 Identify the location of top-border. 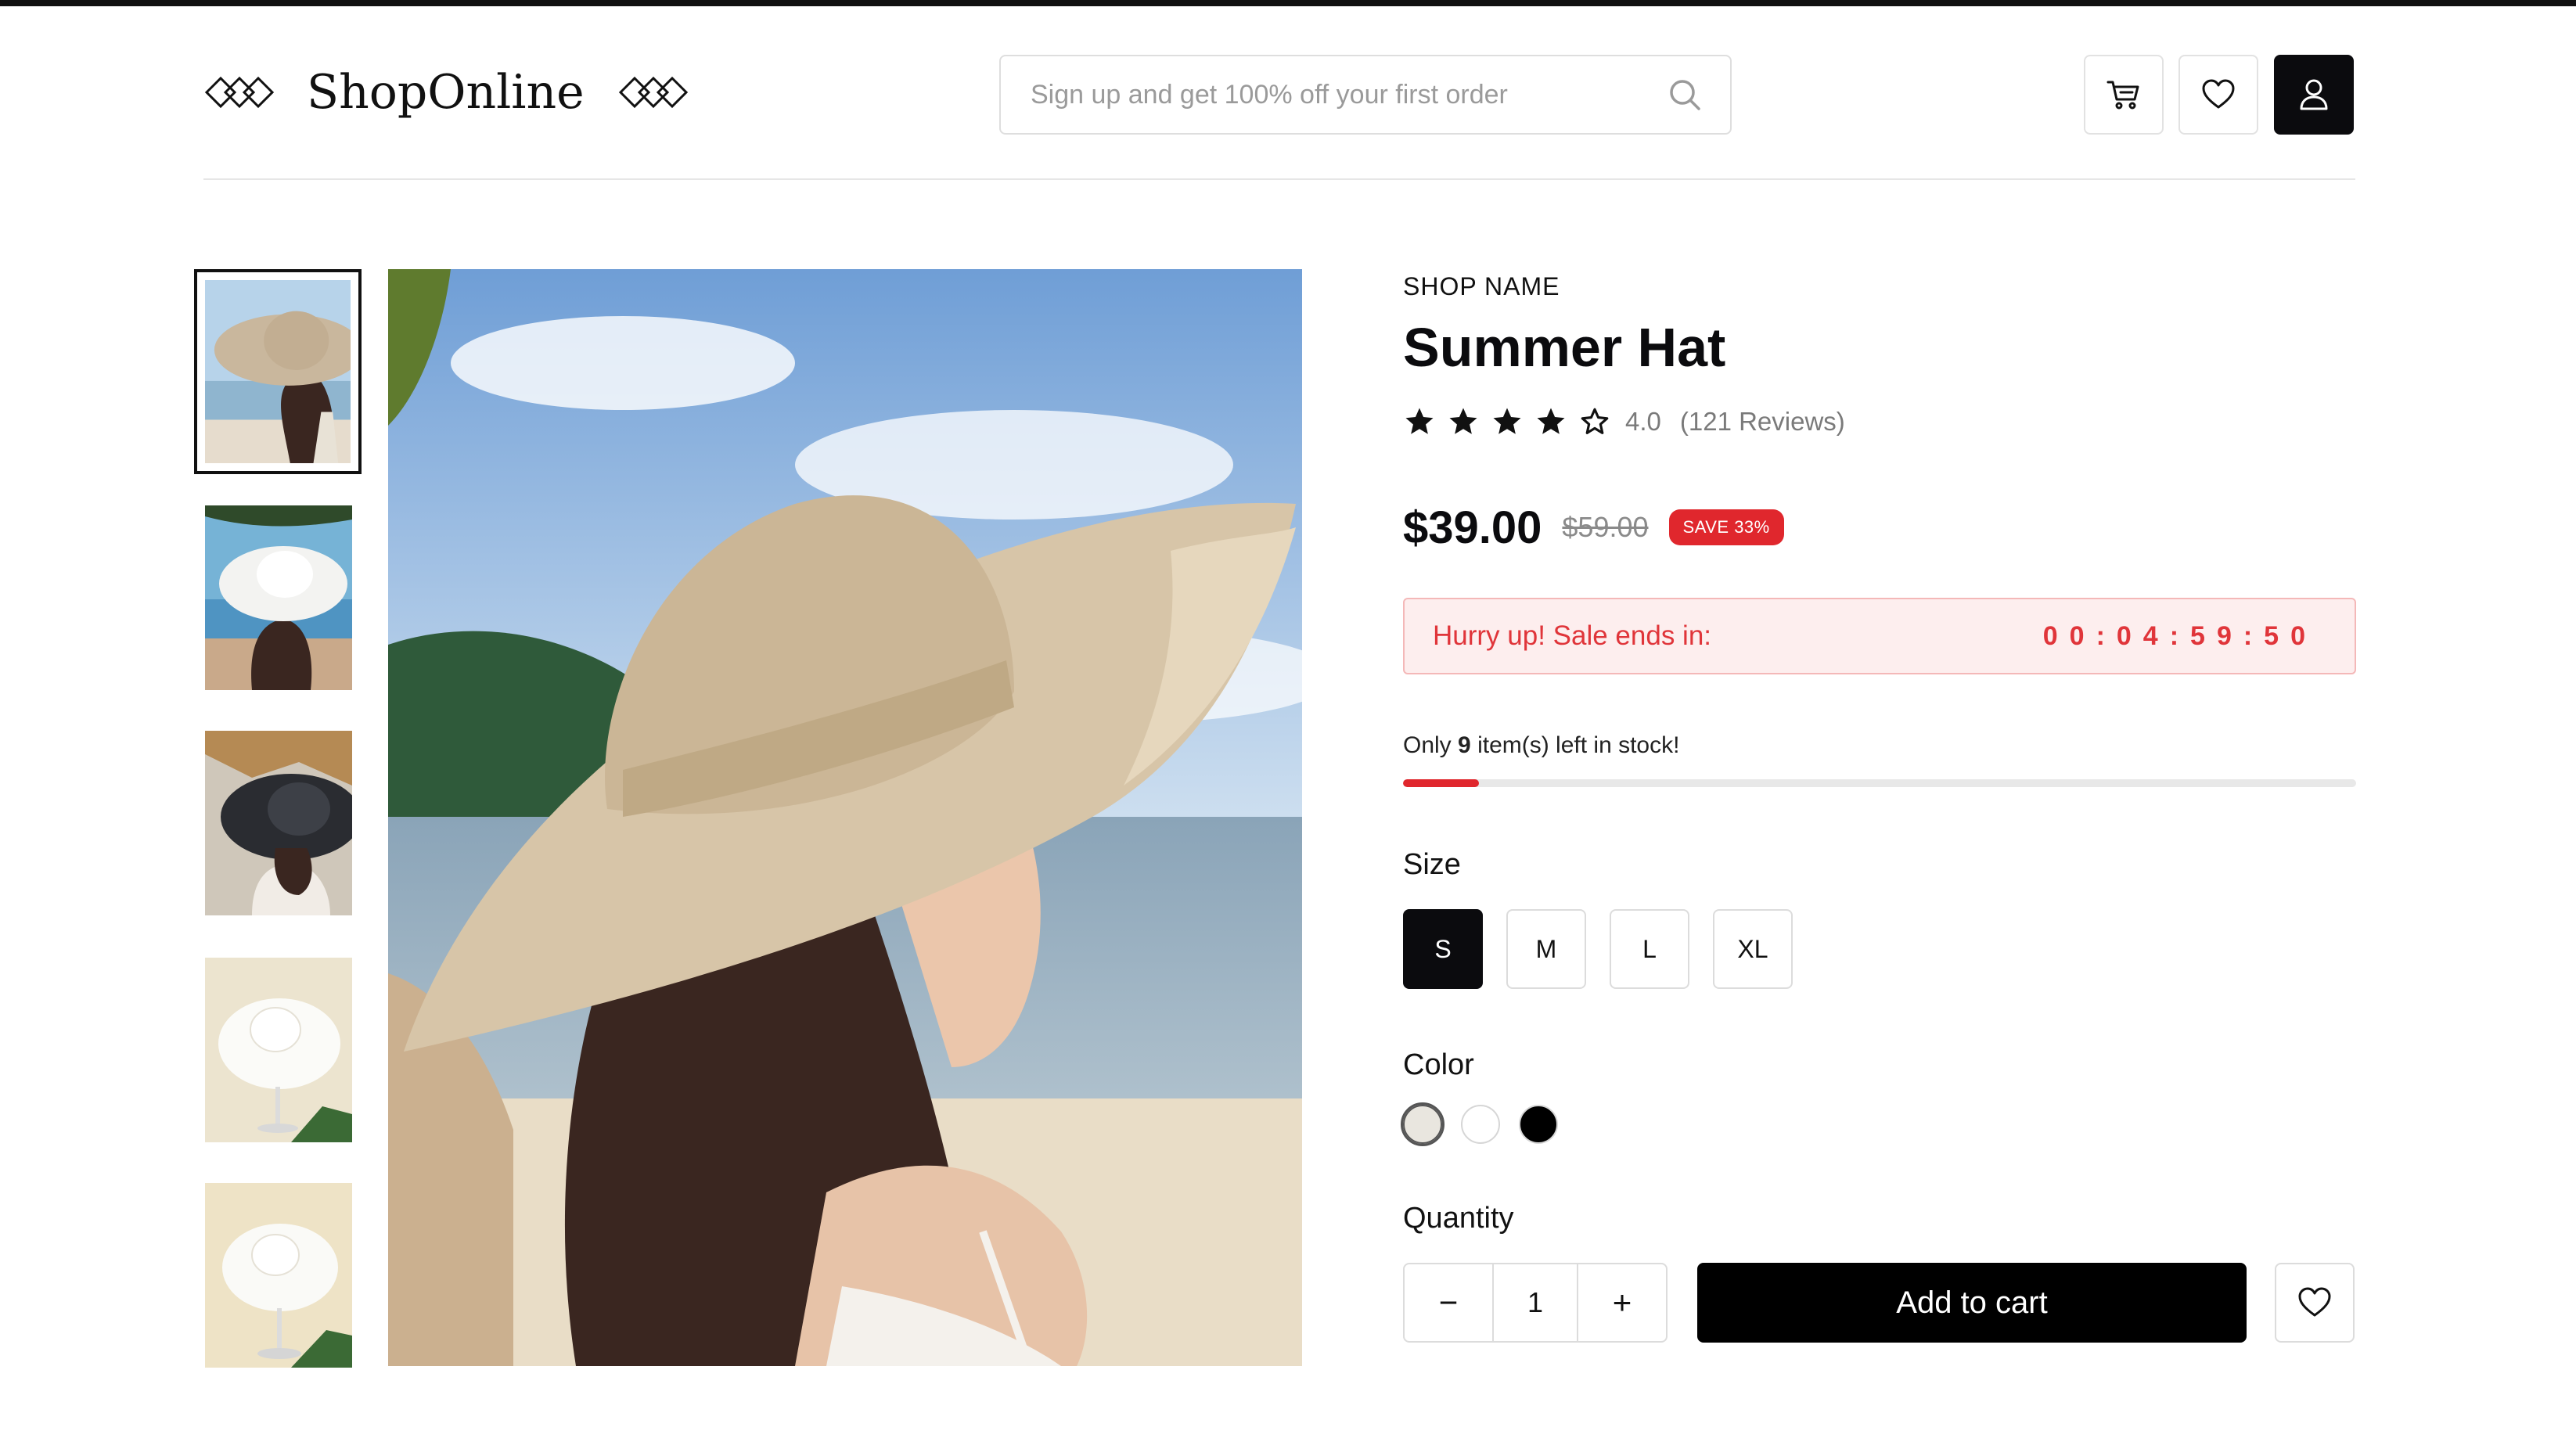
(1288, 3).